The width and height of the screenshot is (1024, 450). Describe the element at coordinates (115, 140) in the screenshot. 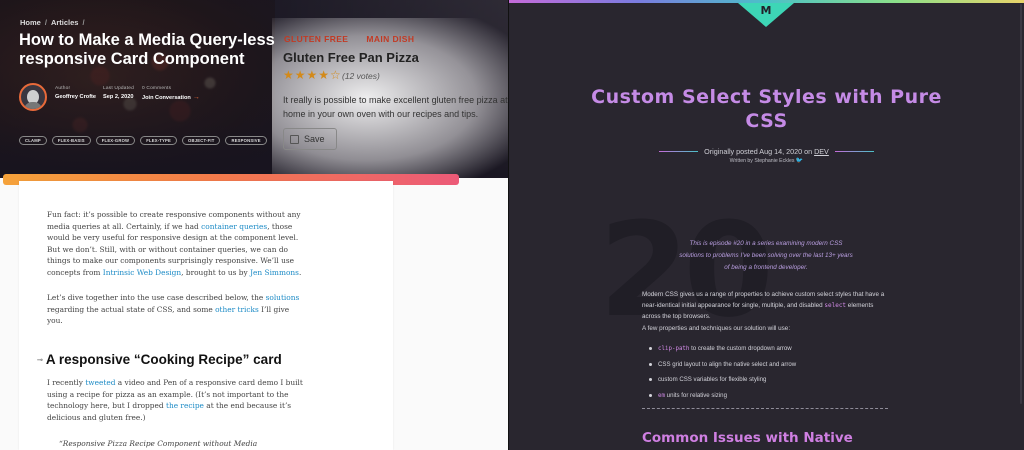

I see `tag-link: FLEX-GROW` at that location.